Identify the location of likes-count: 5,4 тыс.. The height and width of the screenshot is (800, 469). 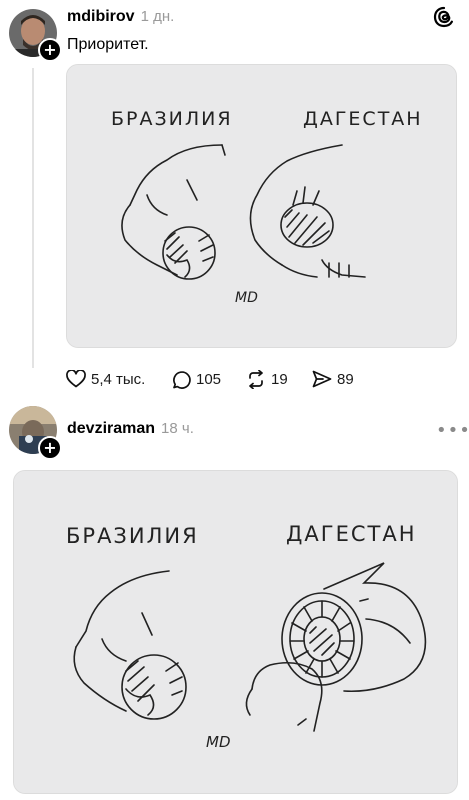
(118, 379).